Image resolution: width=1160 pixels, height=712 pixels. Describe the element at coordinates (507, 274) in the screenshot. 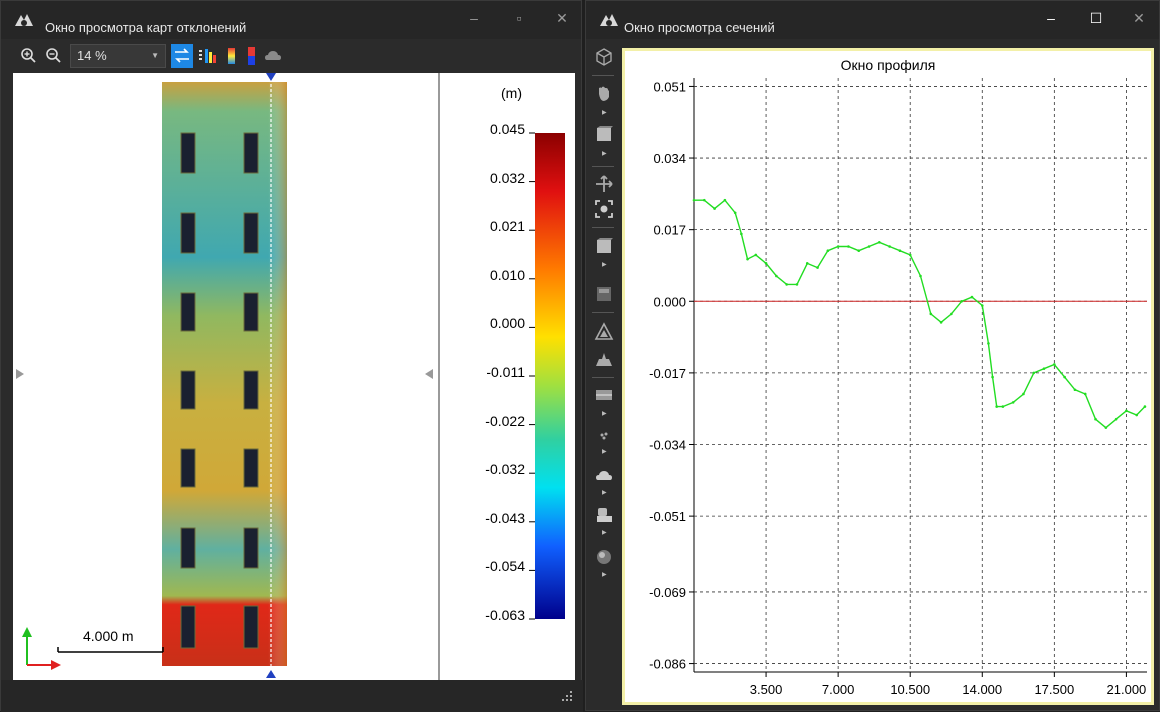

I see `legend-tick-label: 0.010` at that location.